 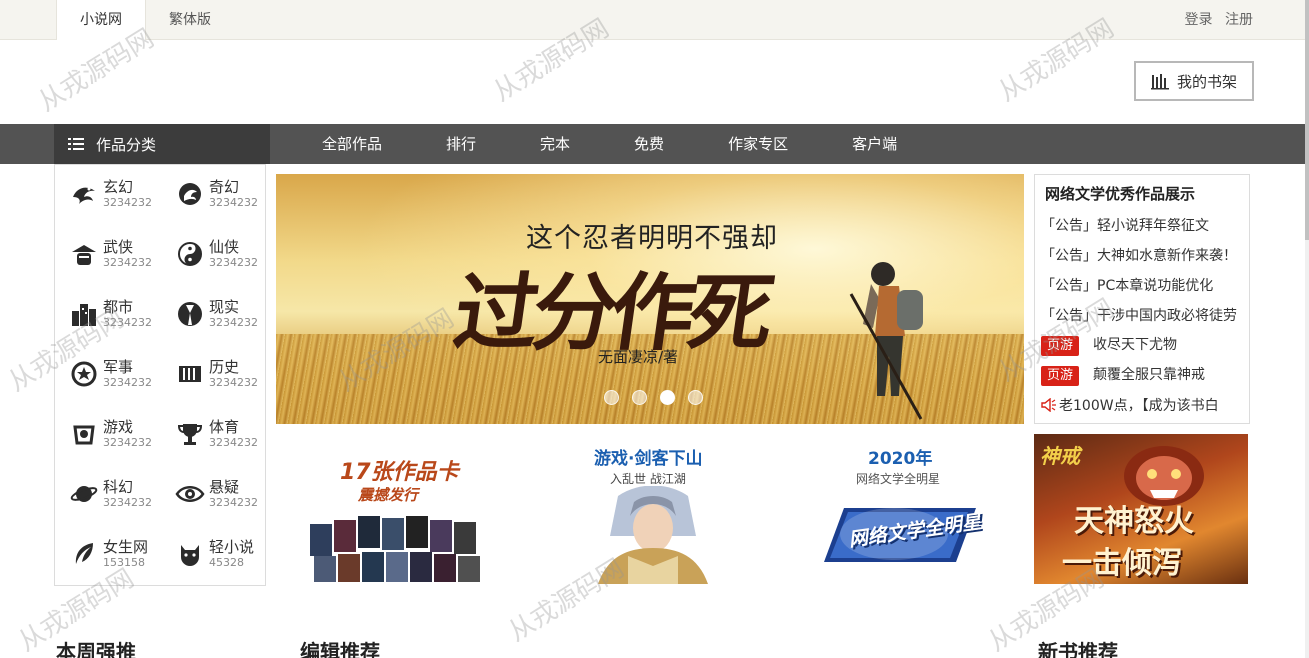 What do you see at coordinates (649, 144) in the screenshot?
I see `nav-item-free: 免费` at bounding box center [649, 144].